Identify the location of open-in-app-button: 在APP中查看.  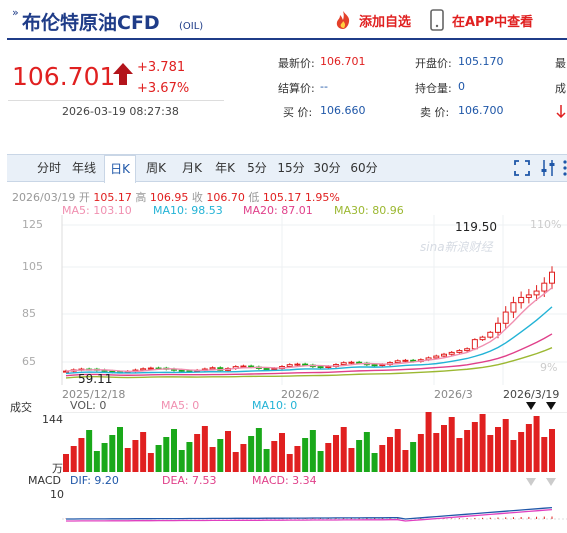
(481, 20).